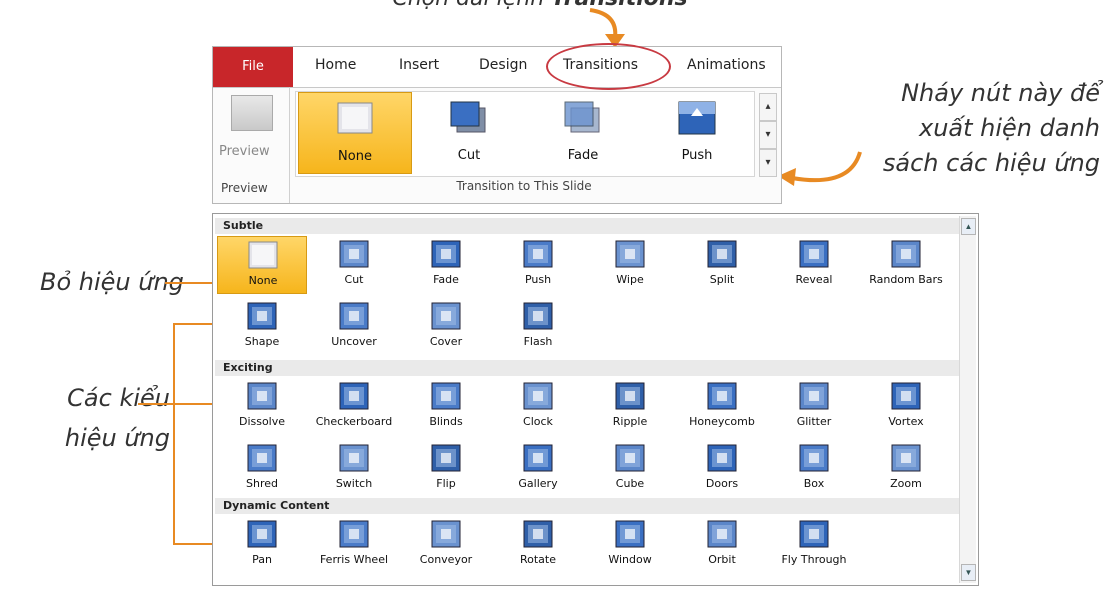 The height and width of the screenshot is (589, 1105). I want to click on flash-icon, so click(538, 316).